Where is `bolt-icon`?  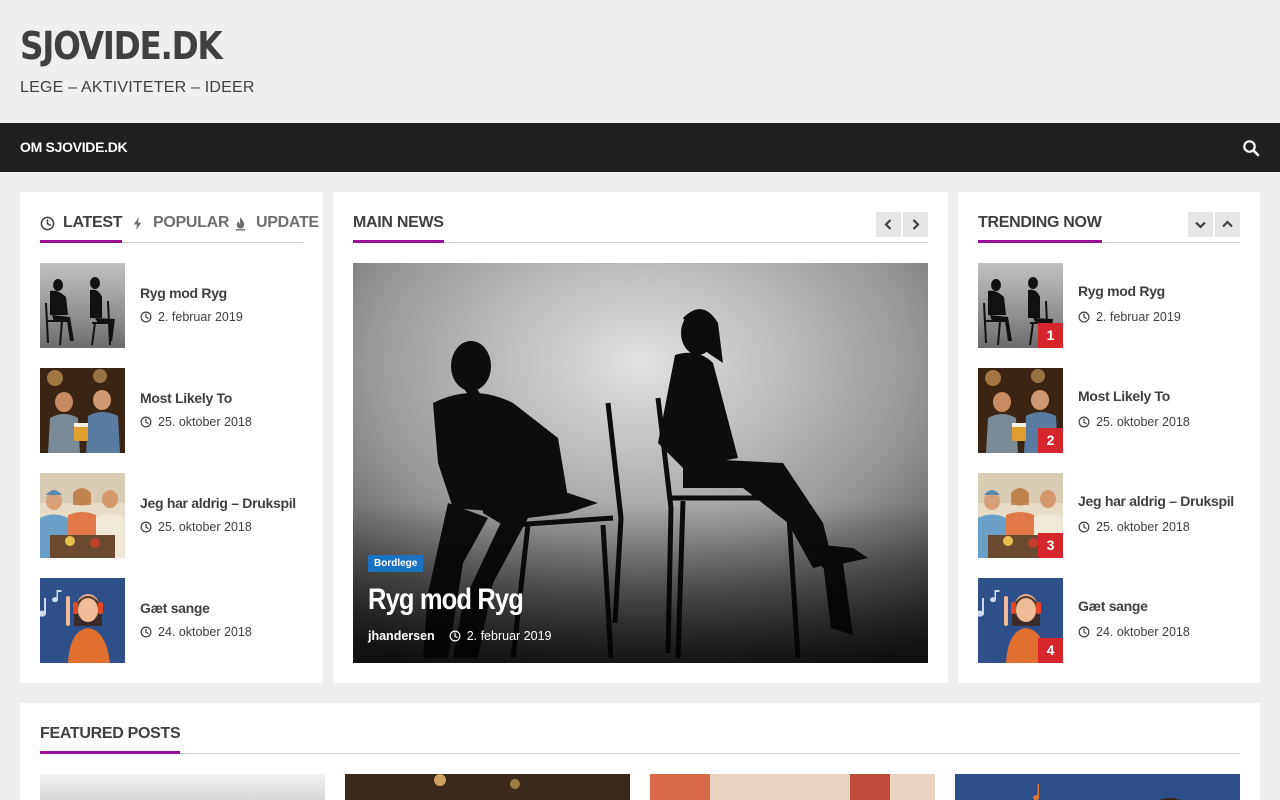 bolt-icon is located at coordinates (137, 223).